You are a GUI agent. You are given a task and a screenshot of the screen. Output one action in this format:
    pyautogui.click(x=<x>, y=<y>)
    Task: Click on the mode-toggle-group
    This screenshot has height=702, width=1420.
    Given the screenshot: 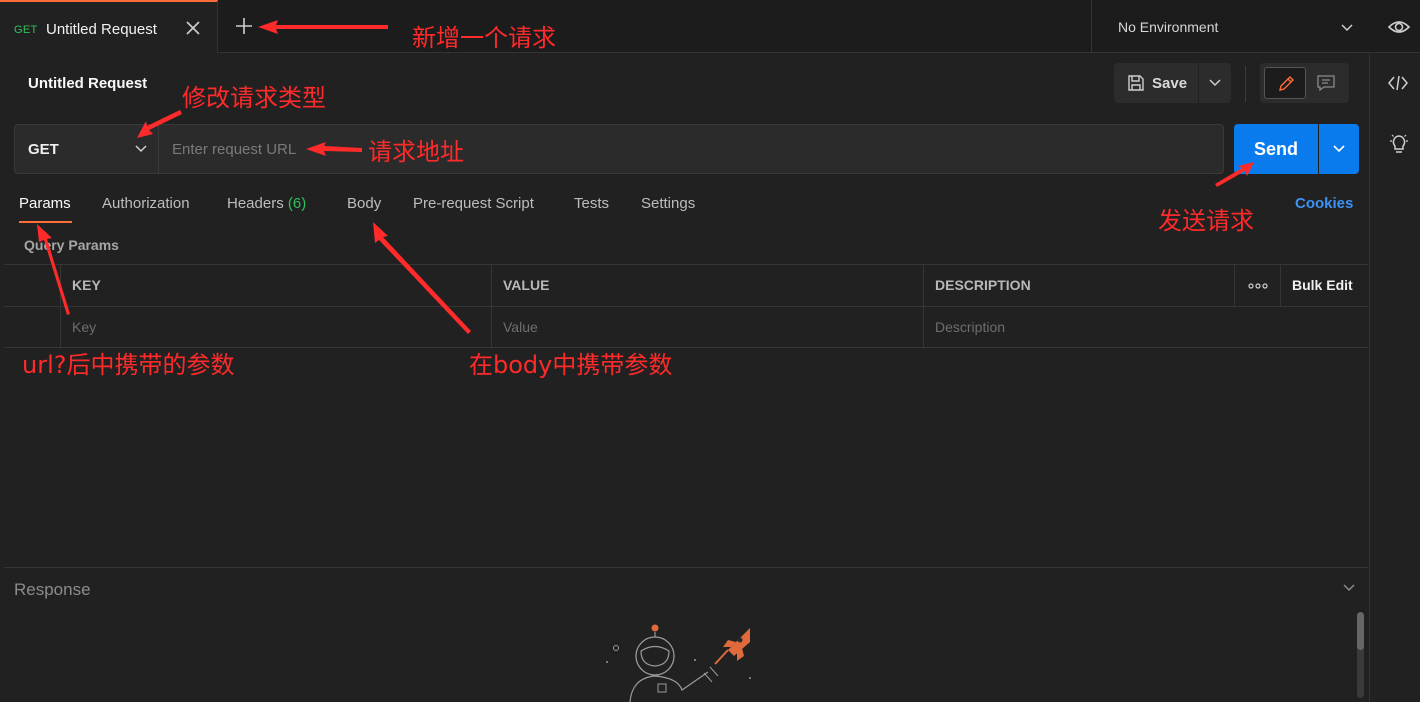 What is the action you would take?
    pyautogui.click(x=1304, y=83)
    